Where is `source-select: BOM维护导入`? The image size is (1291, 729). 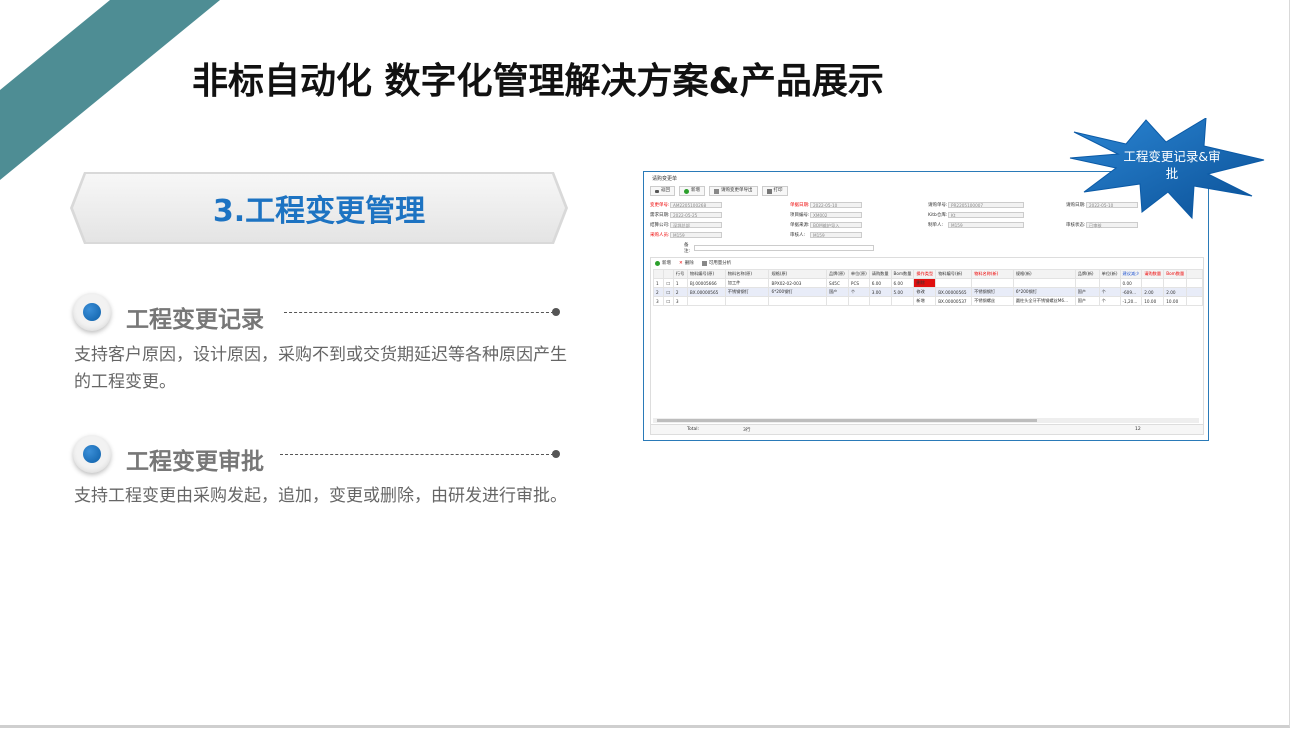 source-select: BOM维护导入 is located at coordinates (836, 225).